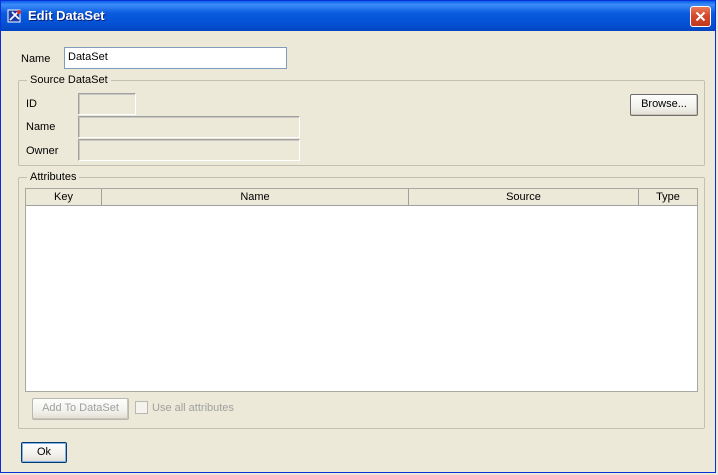 The image size is (718, 475). What do you see at coordinates (255, 197) in the screenshot?
I see `column-header-name: Name` at bounding box center [255, 197].